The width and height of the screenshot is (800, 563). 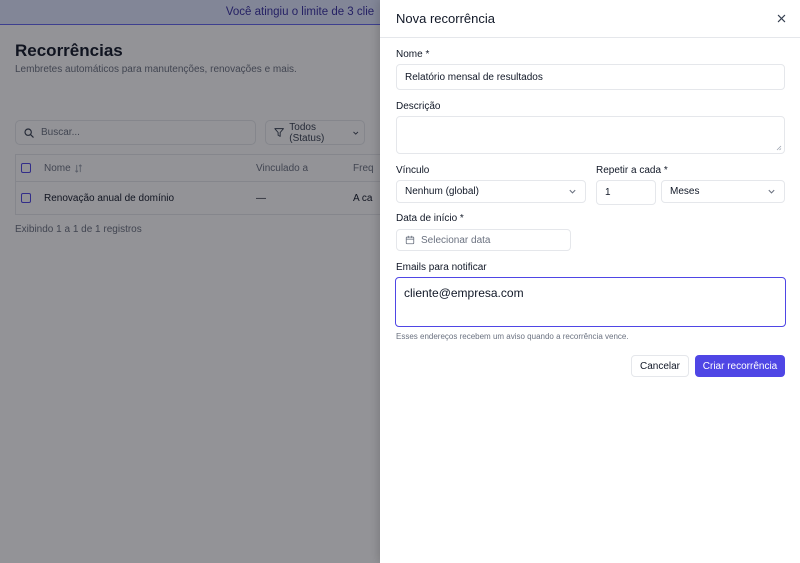 What do you see at coordinates (464, 293) in the screenshot?
I see `emails-value: cliente@empresa.com` at bounding box center [464, 293].